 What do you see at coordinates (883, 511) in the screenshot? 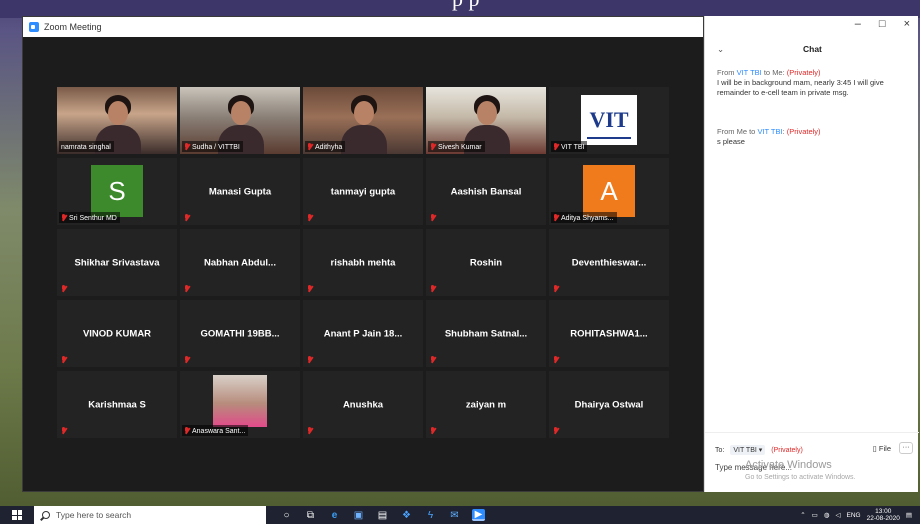
I see `clock-time: 13:00` at bounding box center [883, 511].